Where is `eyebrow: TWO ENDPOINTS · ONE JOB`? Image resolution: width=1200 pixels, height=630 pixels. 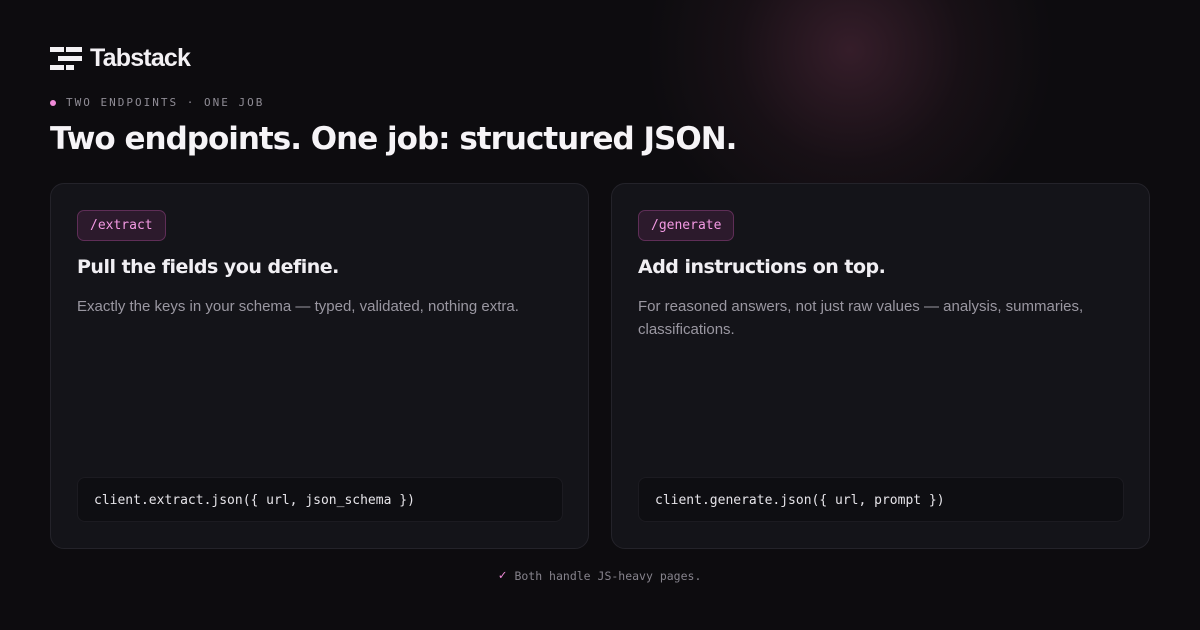
eyebrow: TWO ENDPOINTS · ONE JOB is located at coordinates (157, 102).